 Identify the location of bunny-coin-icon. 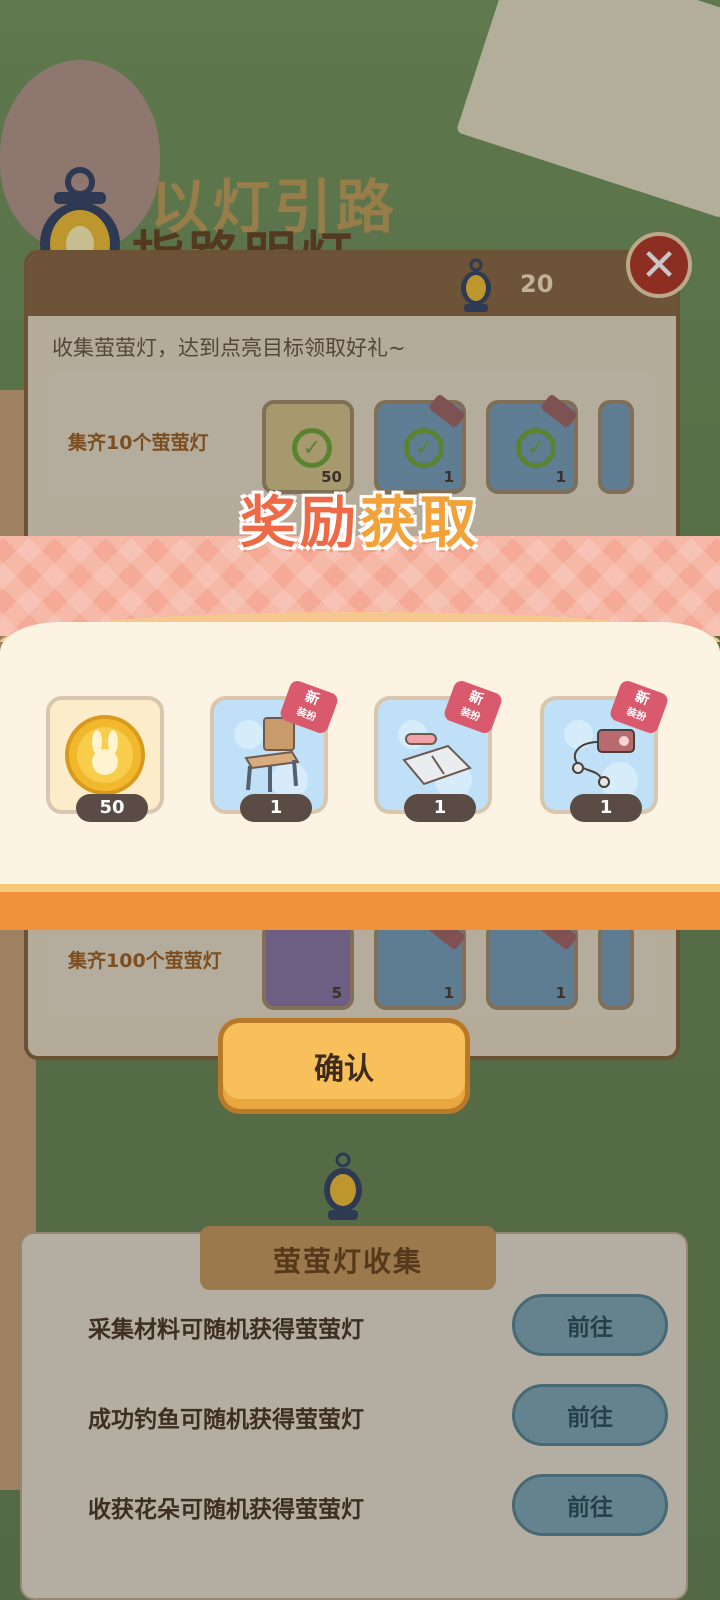
(105, 755).